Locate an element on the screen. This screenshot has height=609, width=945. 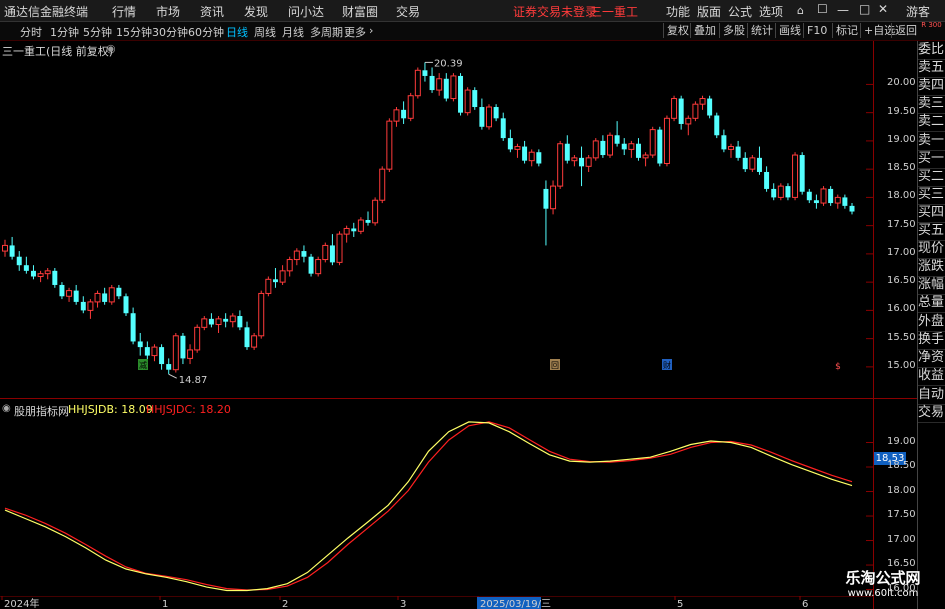
period-5min: 5分钟 is located at coordinates (97, 32).